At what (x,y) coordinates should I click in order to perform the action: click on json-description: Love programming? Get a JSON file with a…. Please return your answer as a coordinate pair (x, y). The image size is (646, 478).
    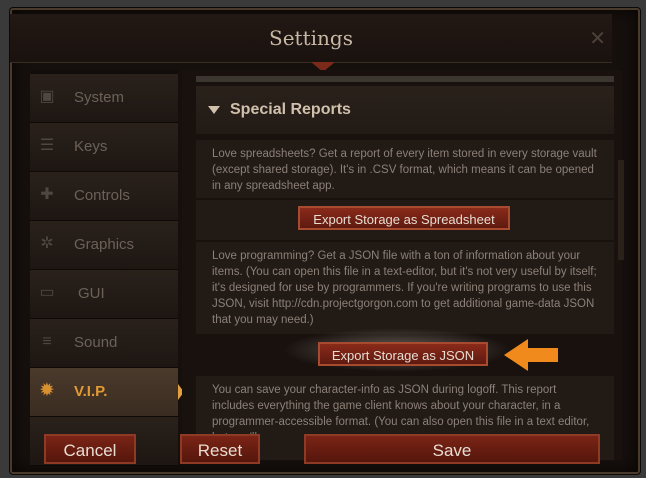
    Looking at the image, I should click on (405, 288).